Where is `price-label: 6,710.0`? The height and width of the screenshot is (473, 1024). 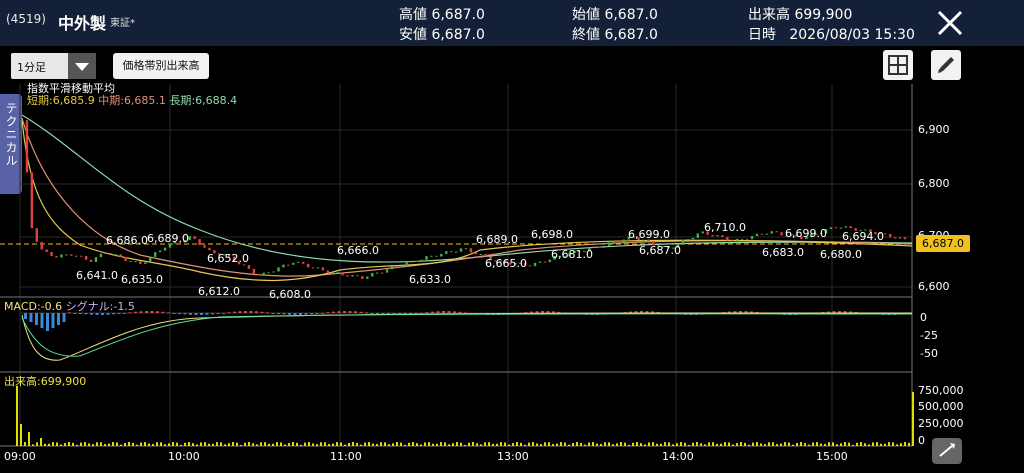 price-label: 6,710.0 is located at coordinates (725, 227).